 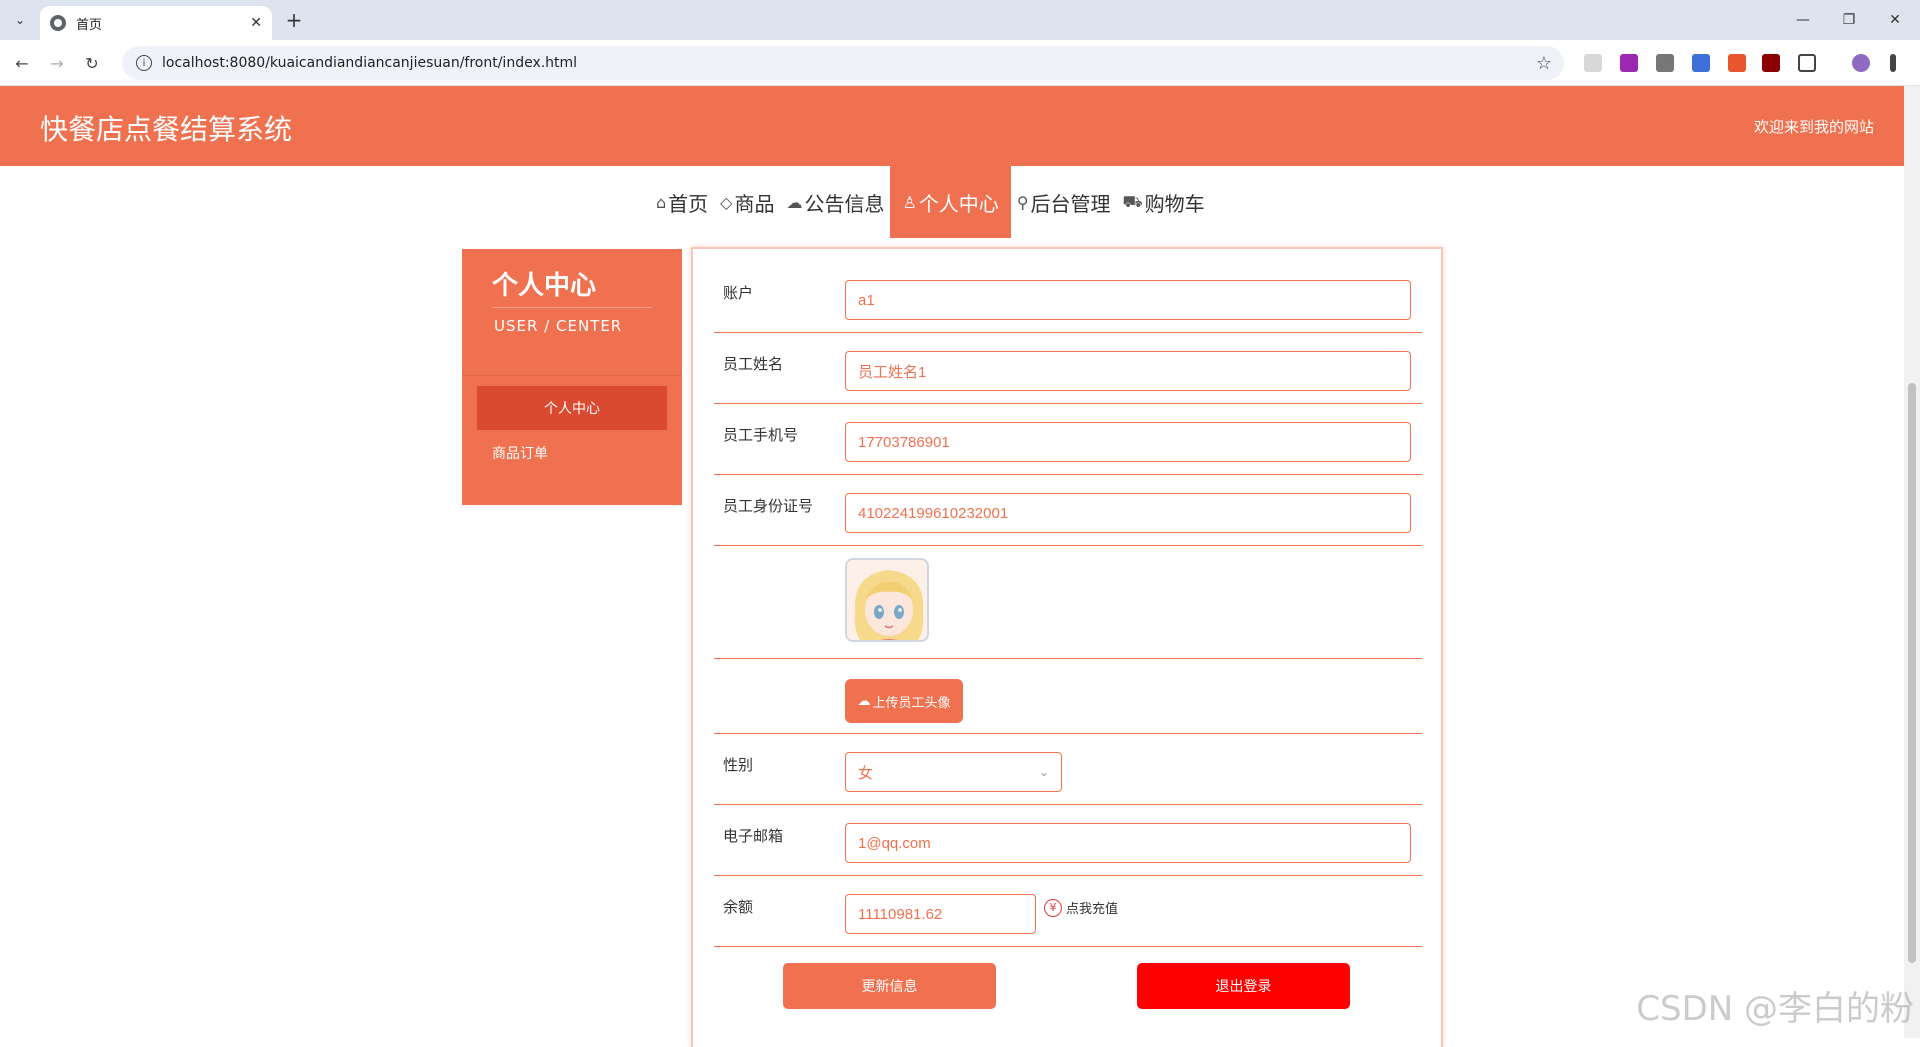 What do you see at coordinates (572, 307) in the screenshot?
I see `sidebar-divider` at bounding box center [572, 307].